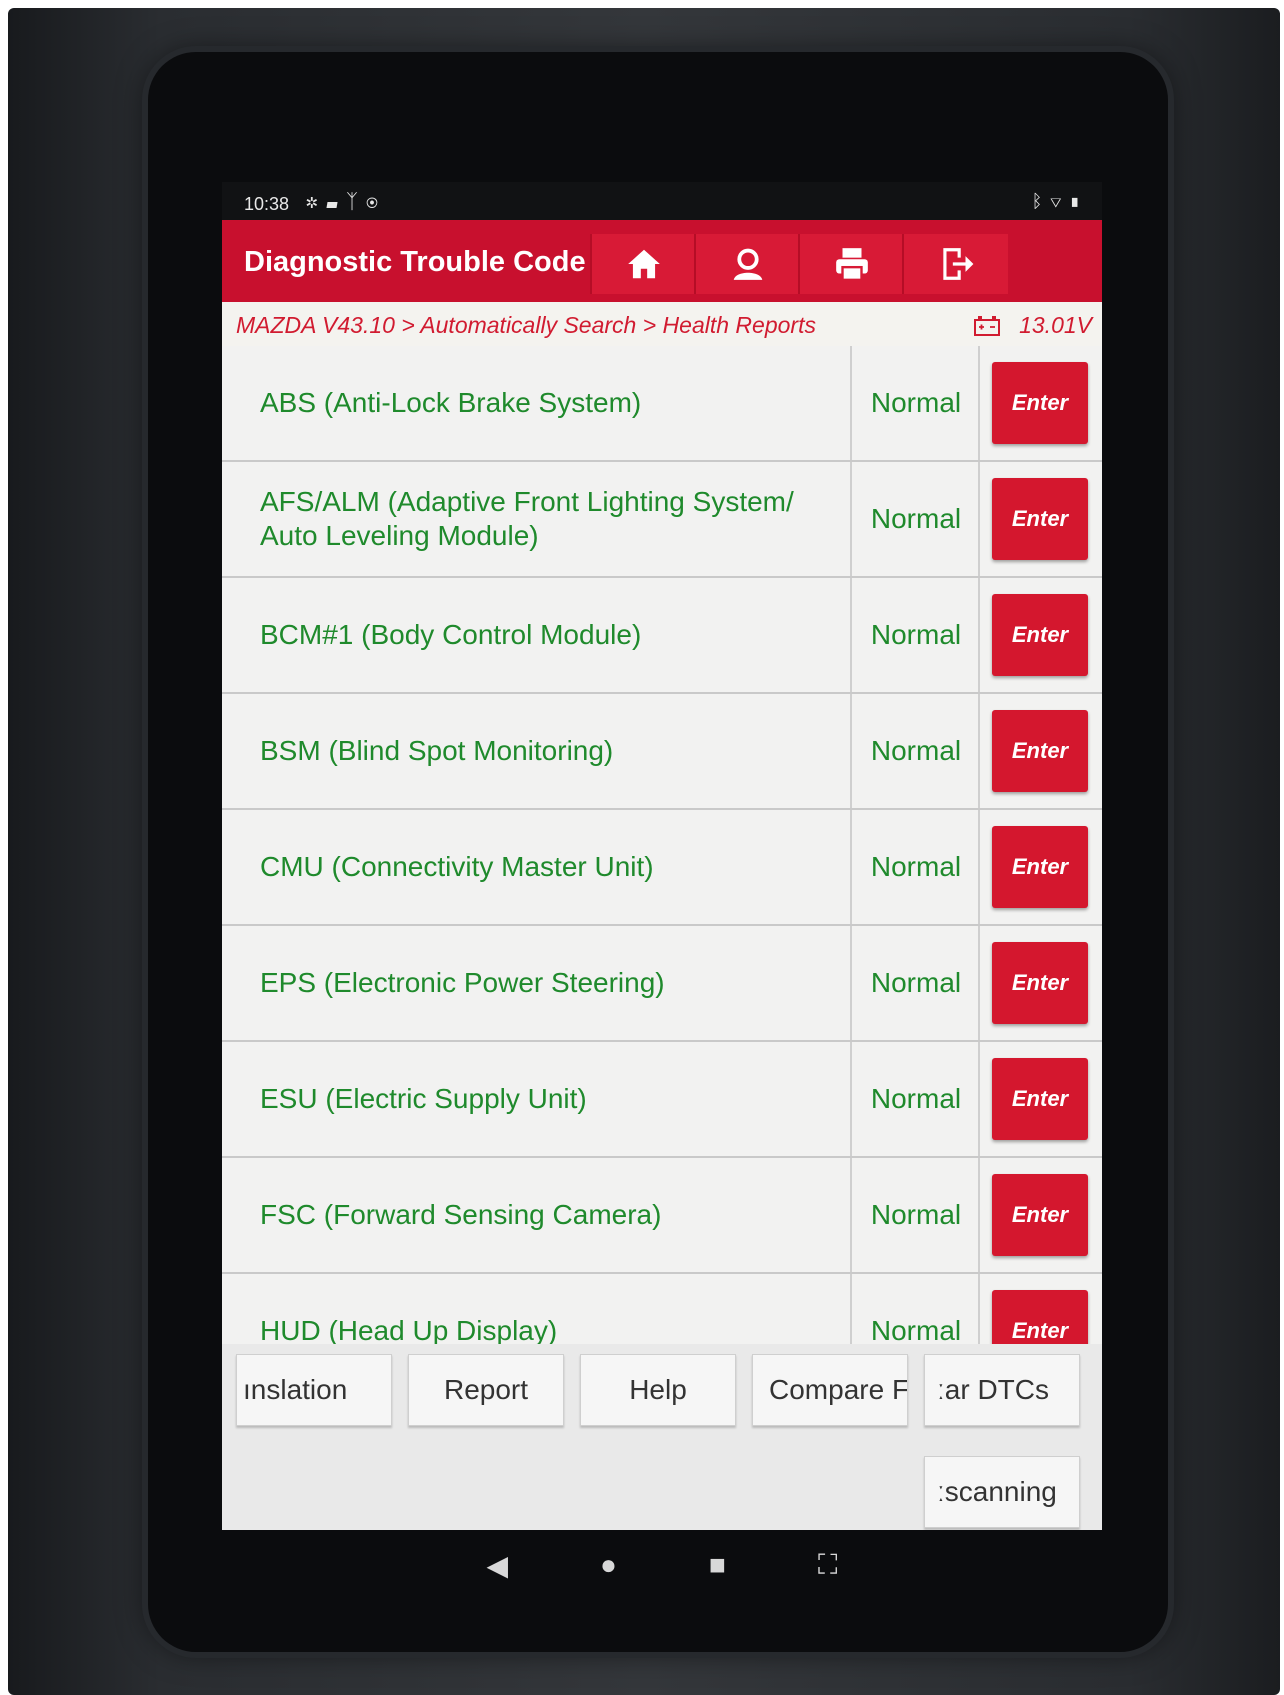 The image size is (1284, 1695). Describe the element at coordinates (987, 325) in the screenshot. I see `battery-voltage-icon` at that location.